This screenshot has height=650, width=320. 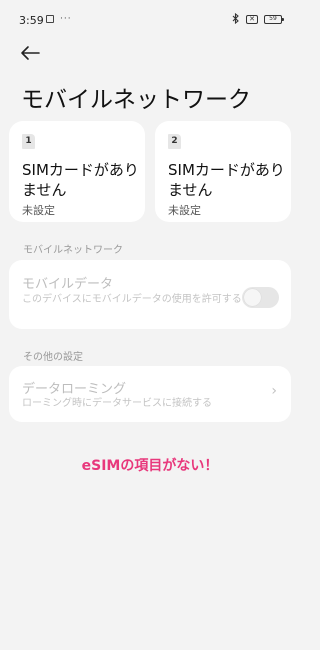 I want to click on section-label-other-settings: その他の設定, so click(x=53, y=357).